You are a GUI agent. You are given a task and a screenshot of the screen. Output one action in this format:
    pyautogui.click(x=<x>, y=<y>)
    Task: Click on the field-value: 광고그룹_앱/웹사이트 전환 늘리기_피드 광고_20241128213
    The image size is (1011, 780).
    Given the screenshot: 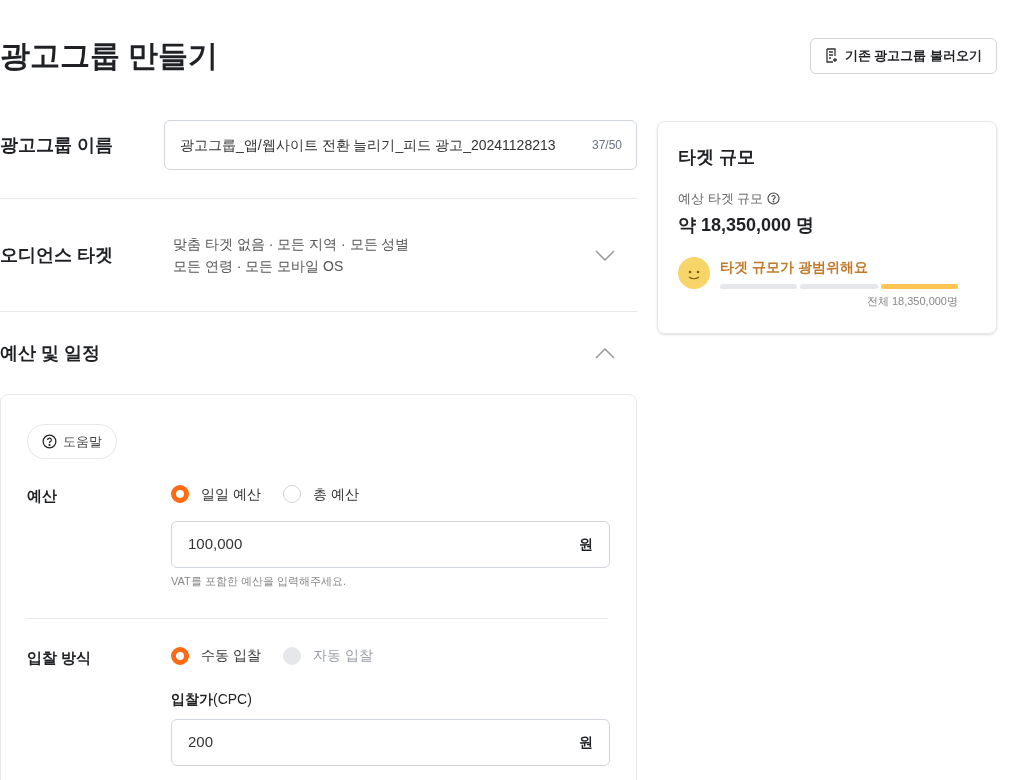 What is the action you would take?
    pyautogui.click(x=368, y=145)
    